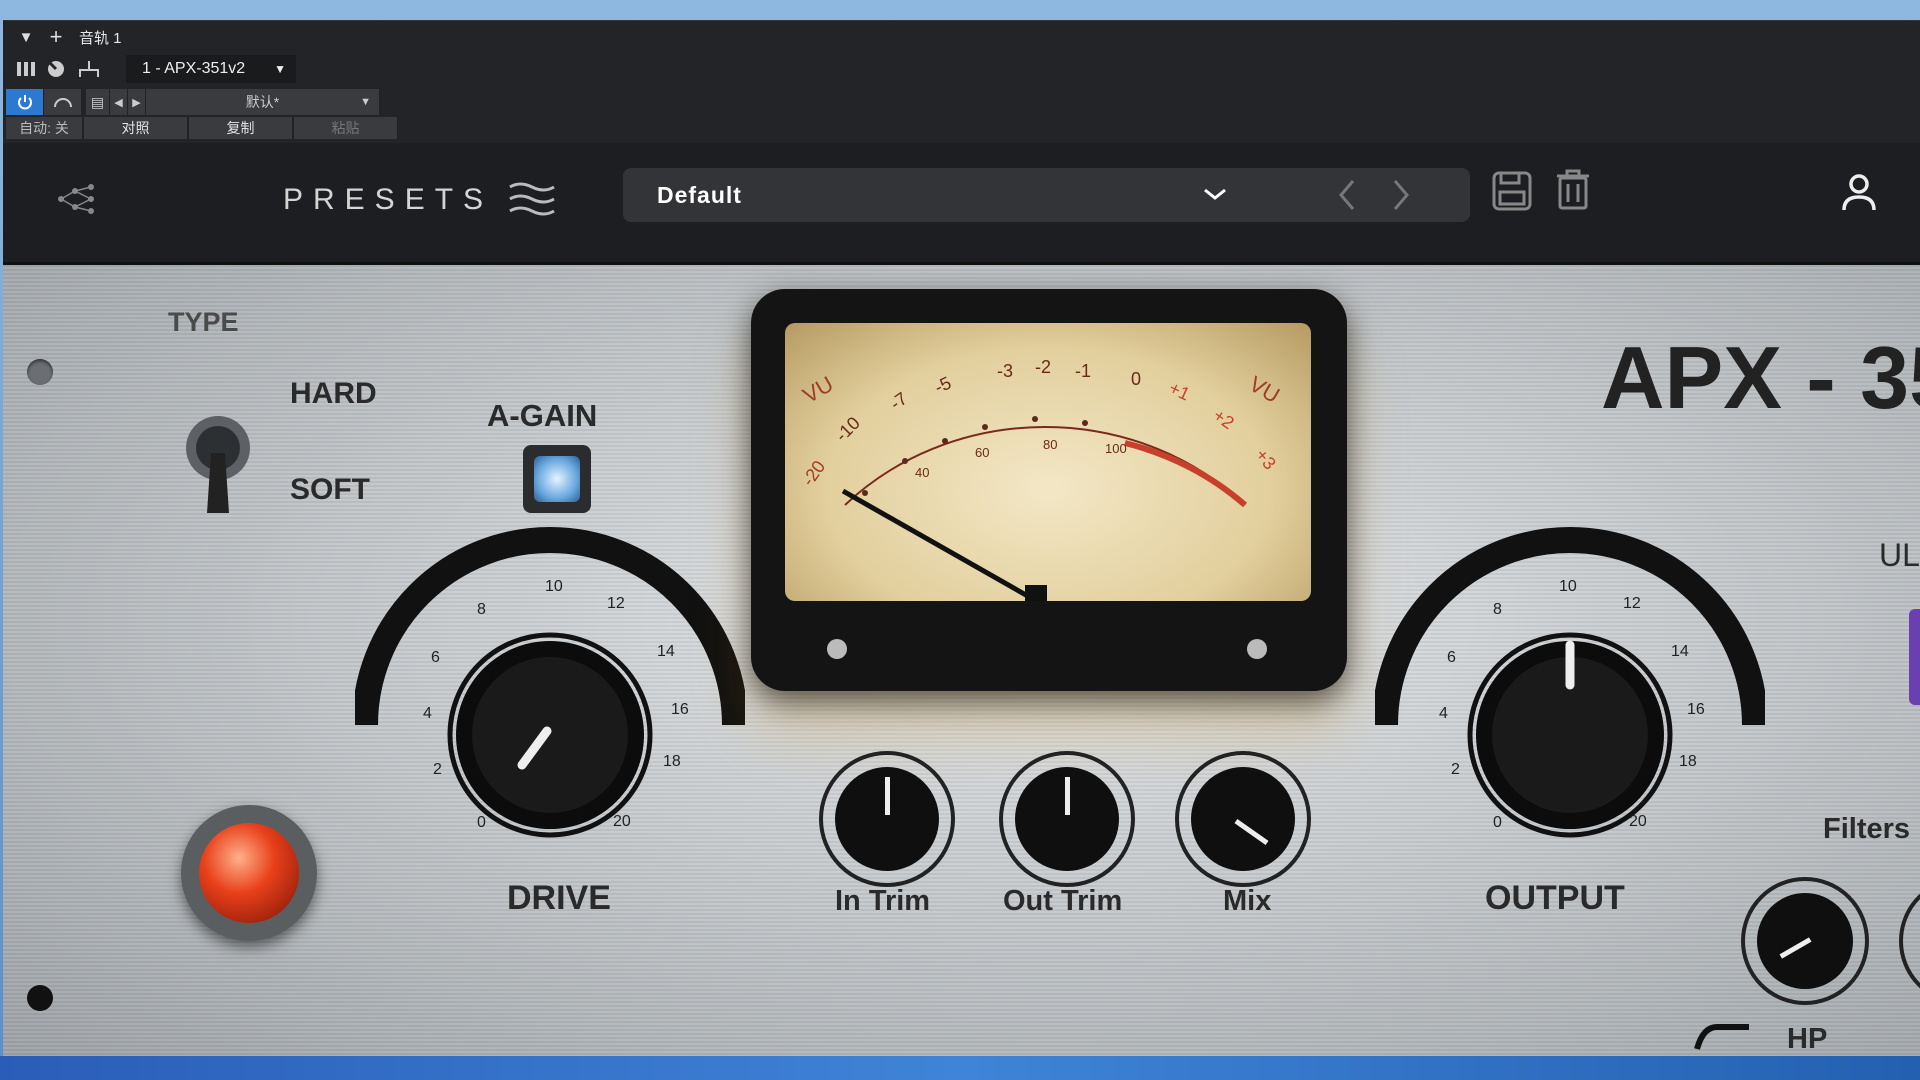 The width and height of the screenshot is (1920, 1080). I want to click on routing-icon, so click(89, 69).